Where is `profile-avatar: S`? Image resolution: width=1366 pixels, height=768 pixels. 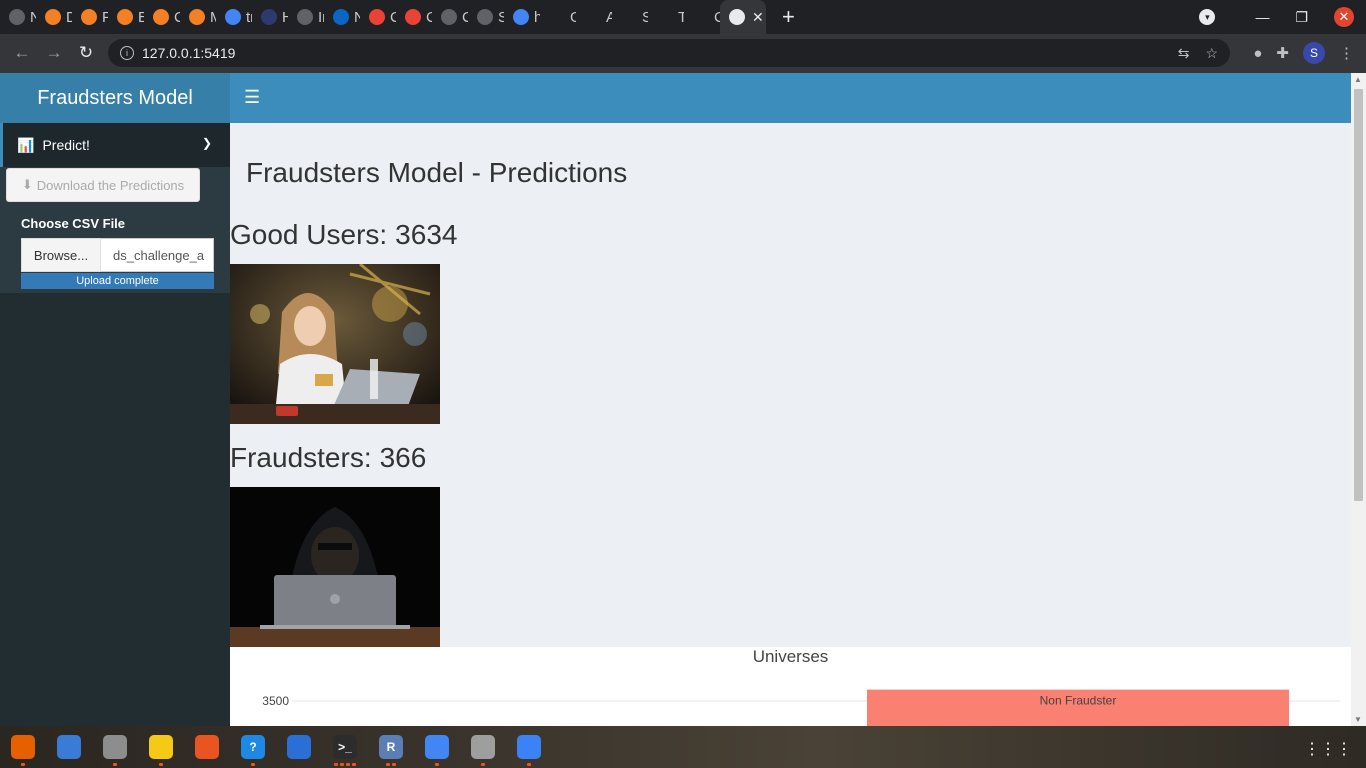
profile-avatar: S is located at coordinates (1314, 53).